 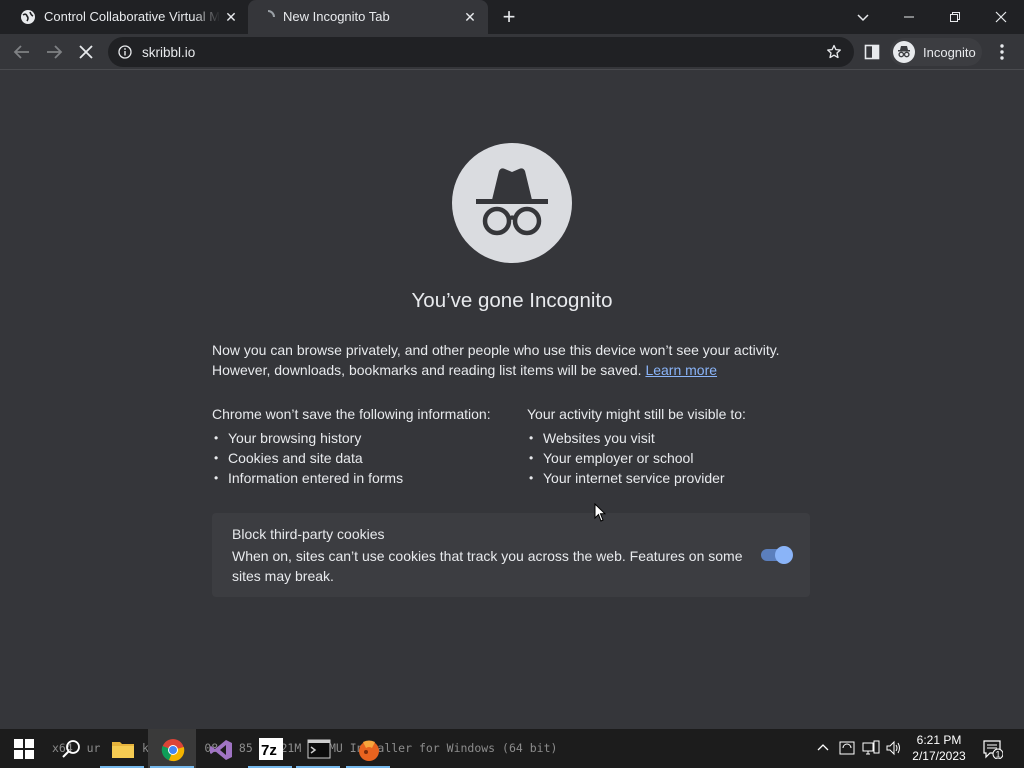 I want to click on volume-icon, so click(x=894, y=748).